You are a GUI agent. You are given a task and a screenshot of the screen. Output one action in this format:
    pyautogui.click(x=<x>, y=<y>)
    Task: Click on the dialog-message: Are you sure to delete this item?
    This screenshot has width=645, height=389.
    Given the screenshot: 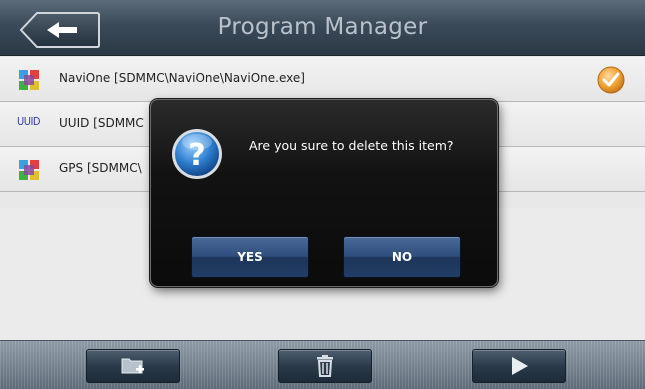 What is the action you would take?
    pyautogui.click(x=351, y=145)
    